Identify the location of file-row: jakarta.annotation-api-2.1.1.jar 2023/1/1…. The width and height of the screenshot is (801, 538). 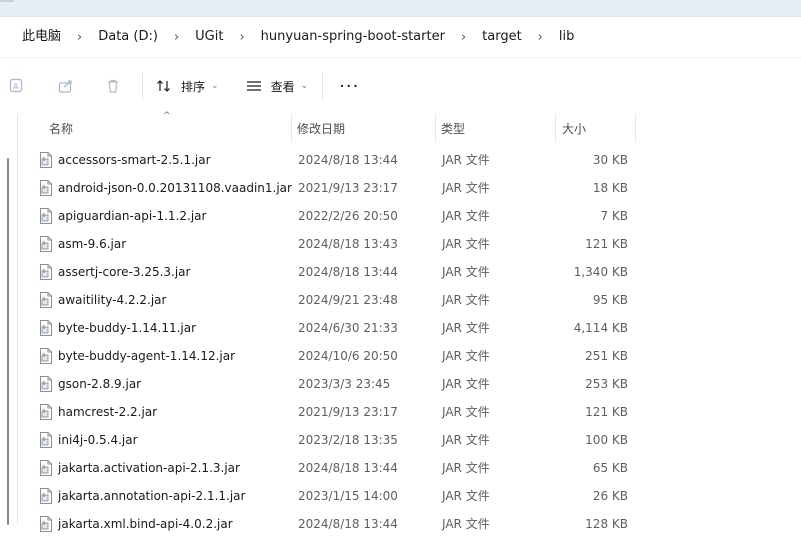
(409, 496).